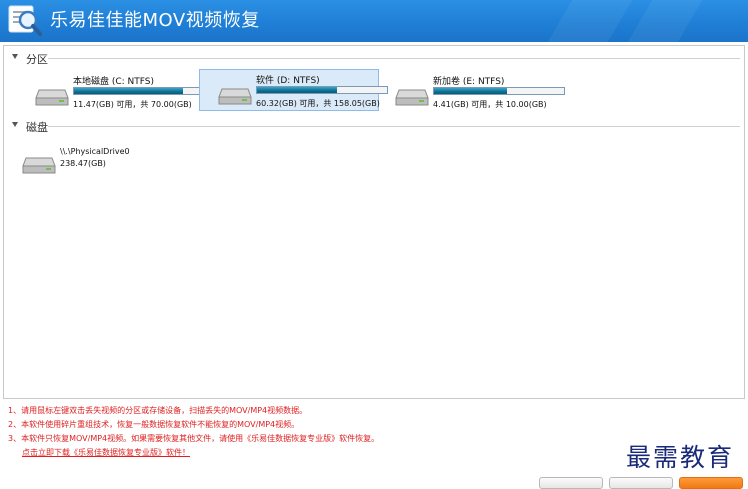 This screenshot has height=489, width=748. I want to click on app-logo-icon, so click(25, 20).